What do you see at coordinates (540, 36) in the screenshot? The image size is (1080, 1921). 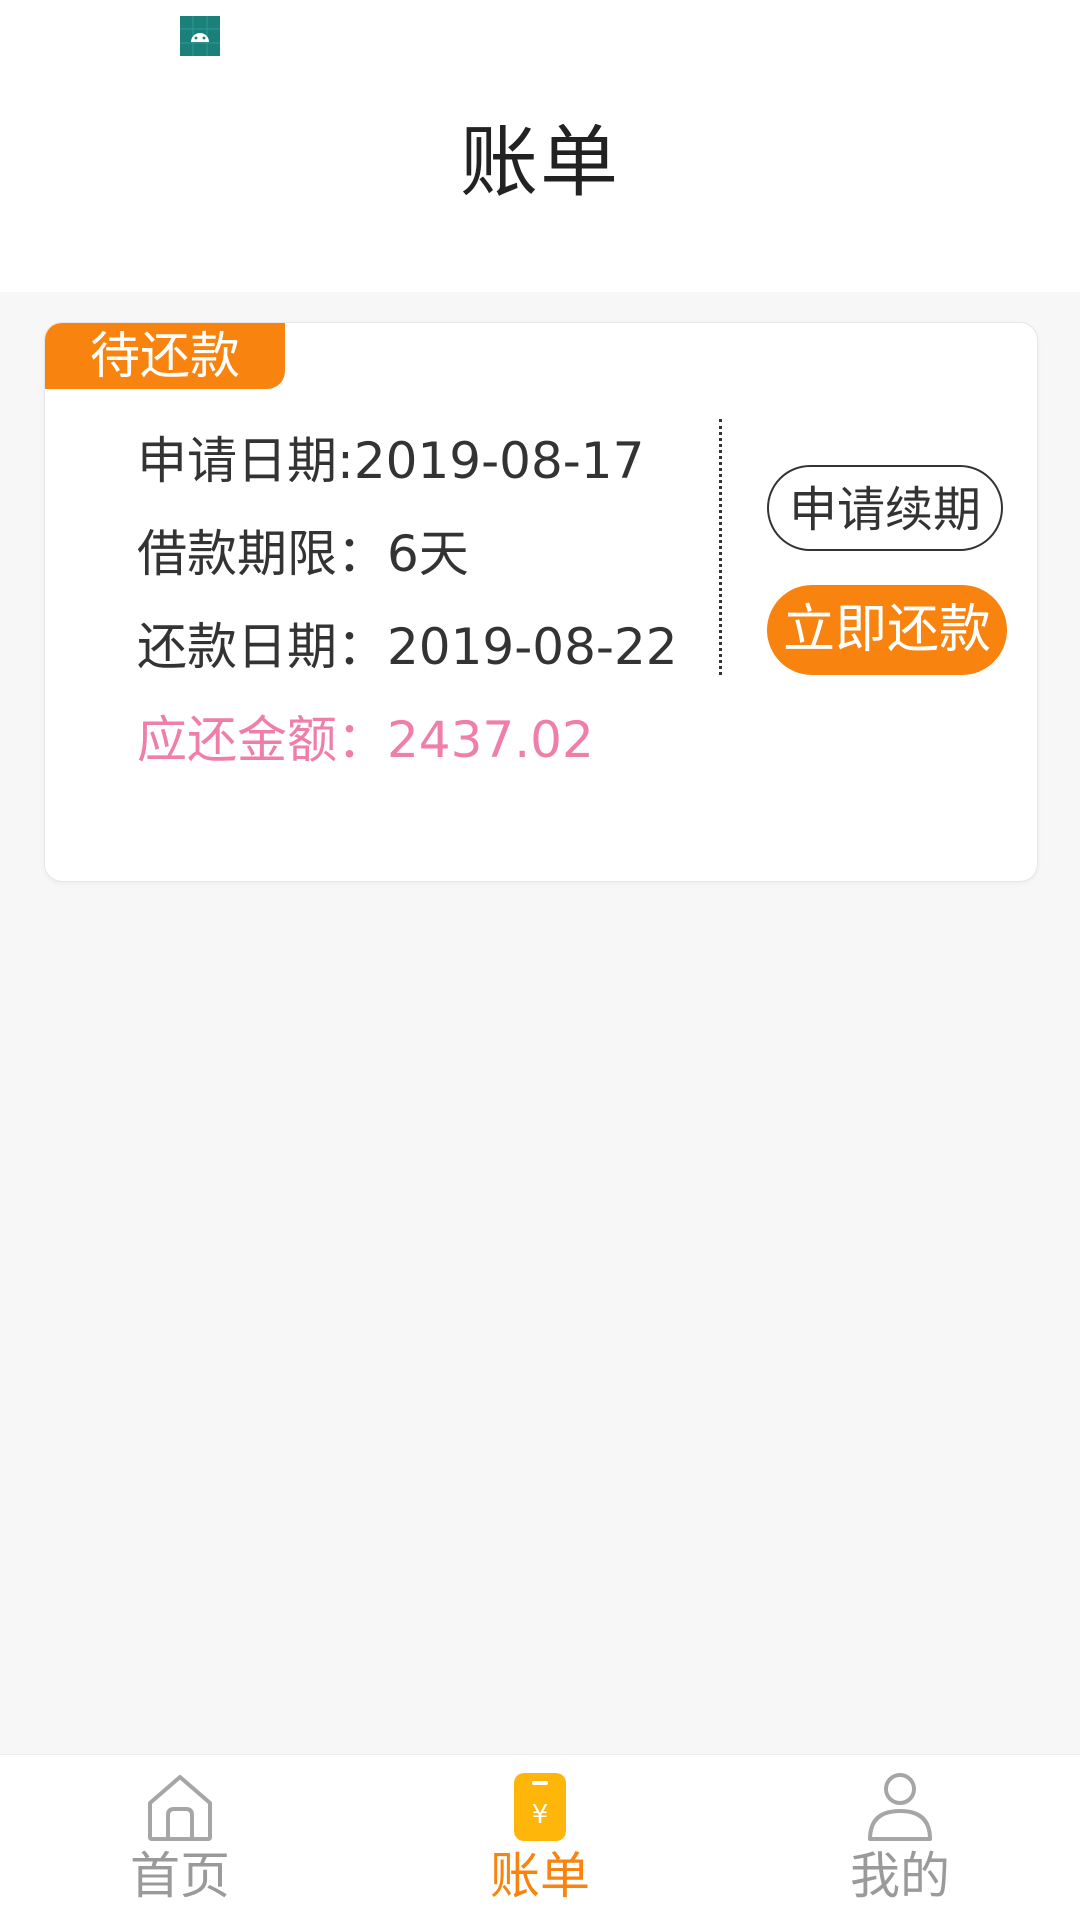 I see `status-bar` at bounding box center [540, 36].